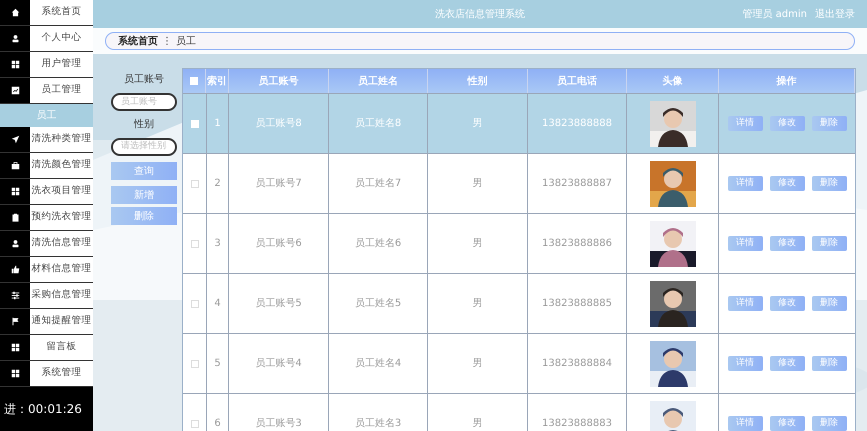 Image resolution: width=867 pixels, height=431 pixels. I want to click on sidebar-item: 清洗信息管理, so click(61, 243).